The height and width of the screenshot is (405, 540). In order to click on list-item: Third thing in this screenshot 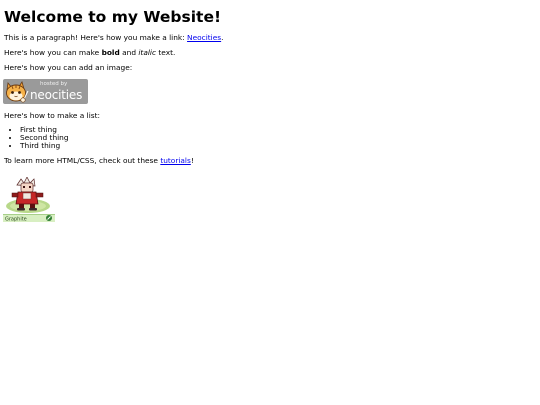, I will do `click(44, 146)`.